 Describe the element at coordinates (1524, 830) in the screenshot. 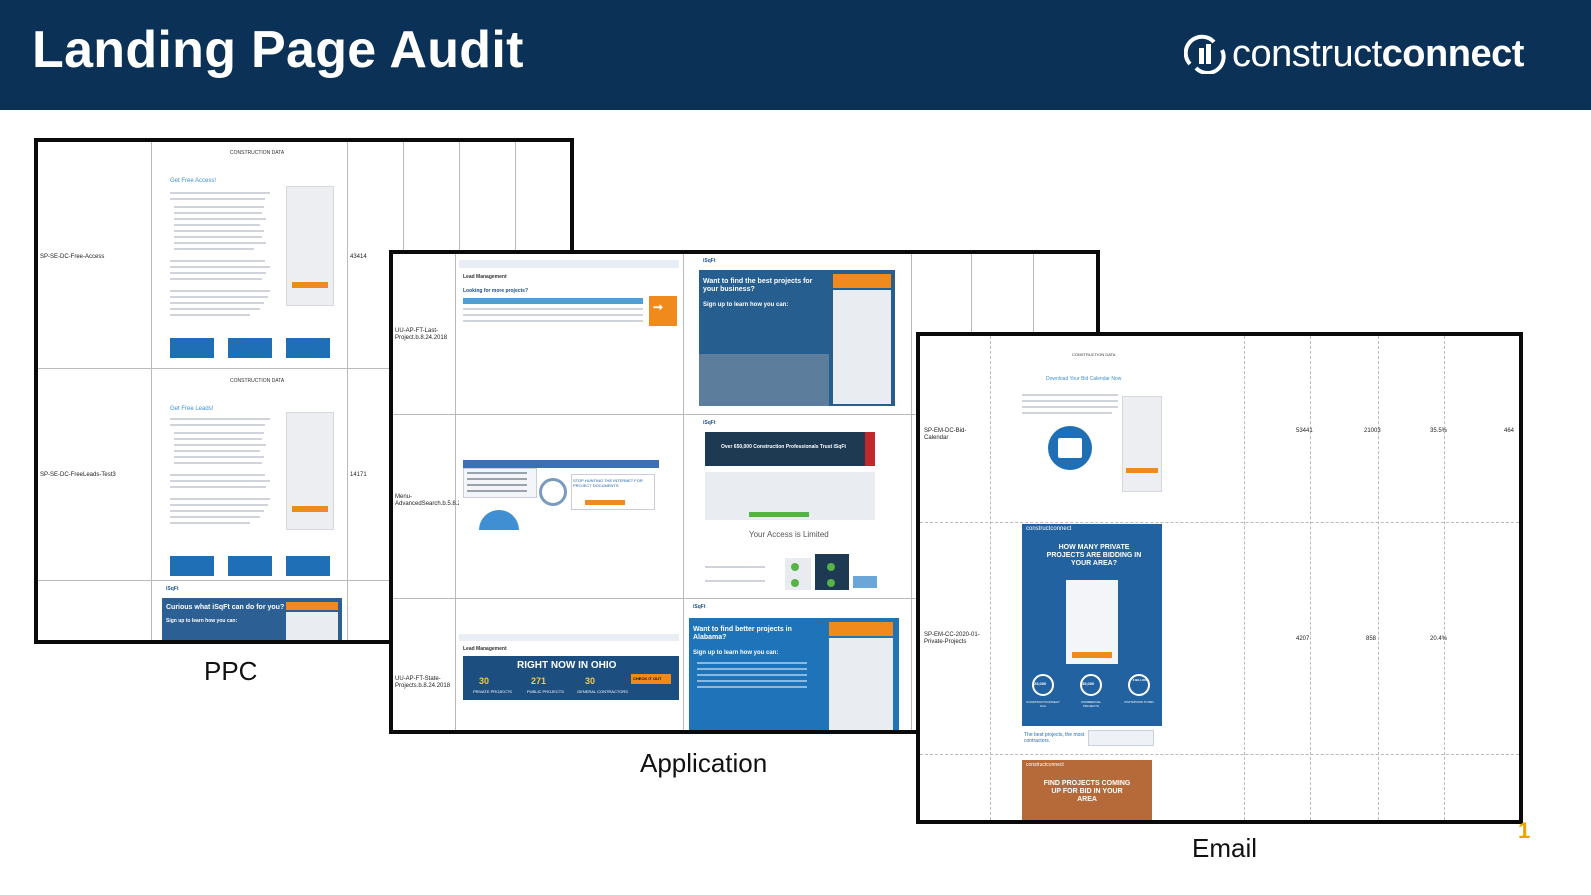

I see `page-number: 1` at that location.